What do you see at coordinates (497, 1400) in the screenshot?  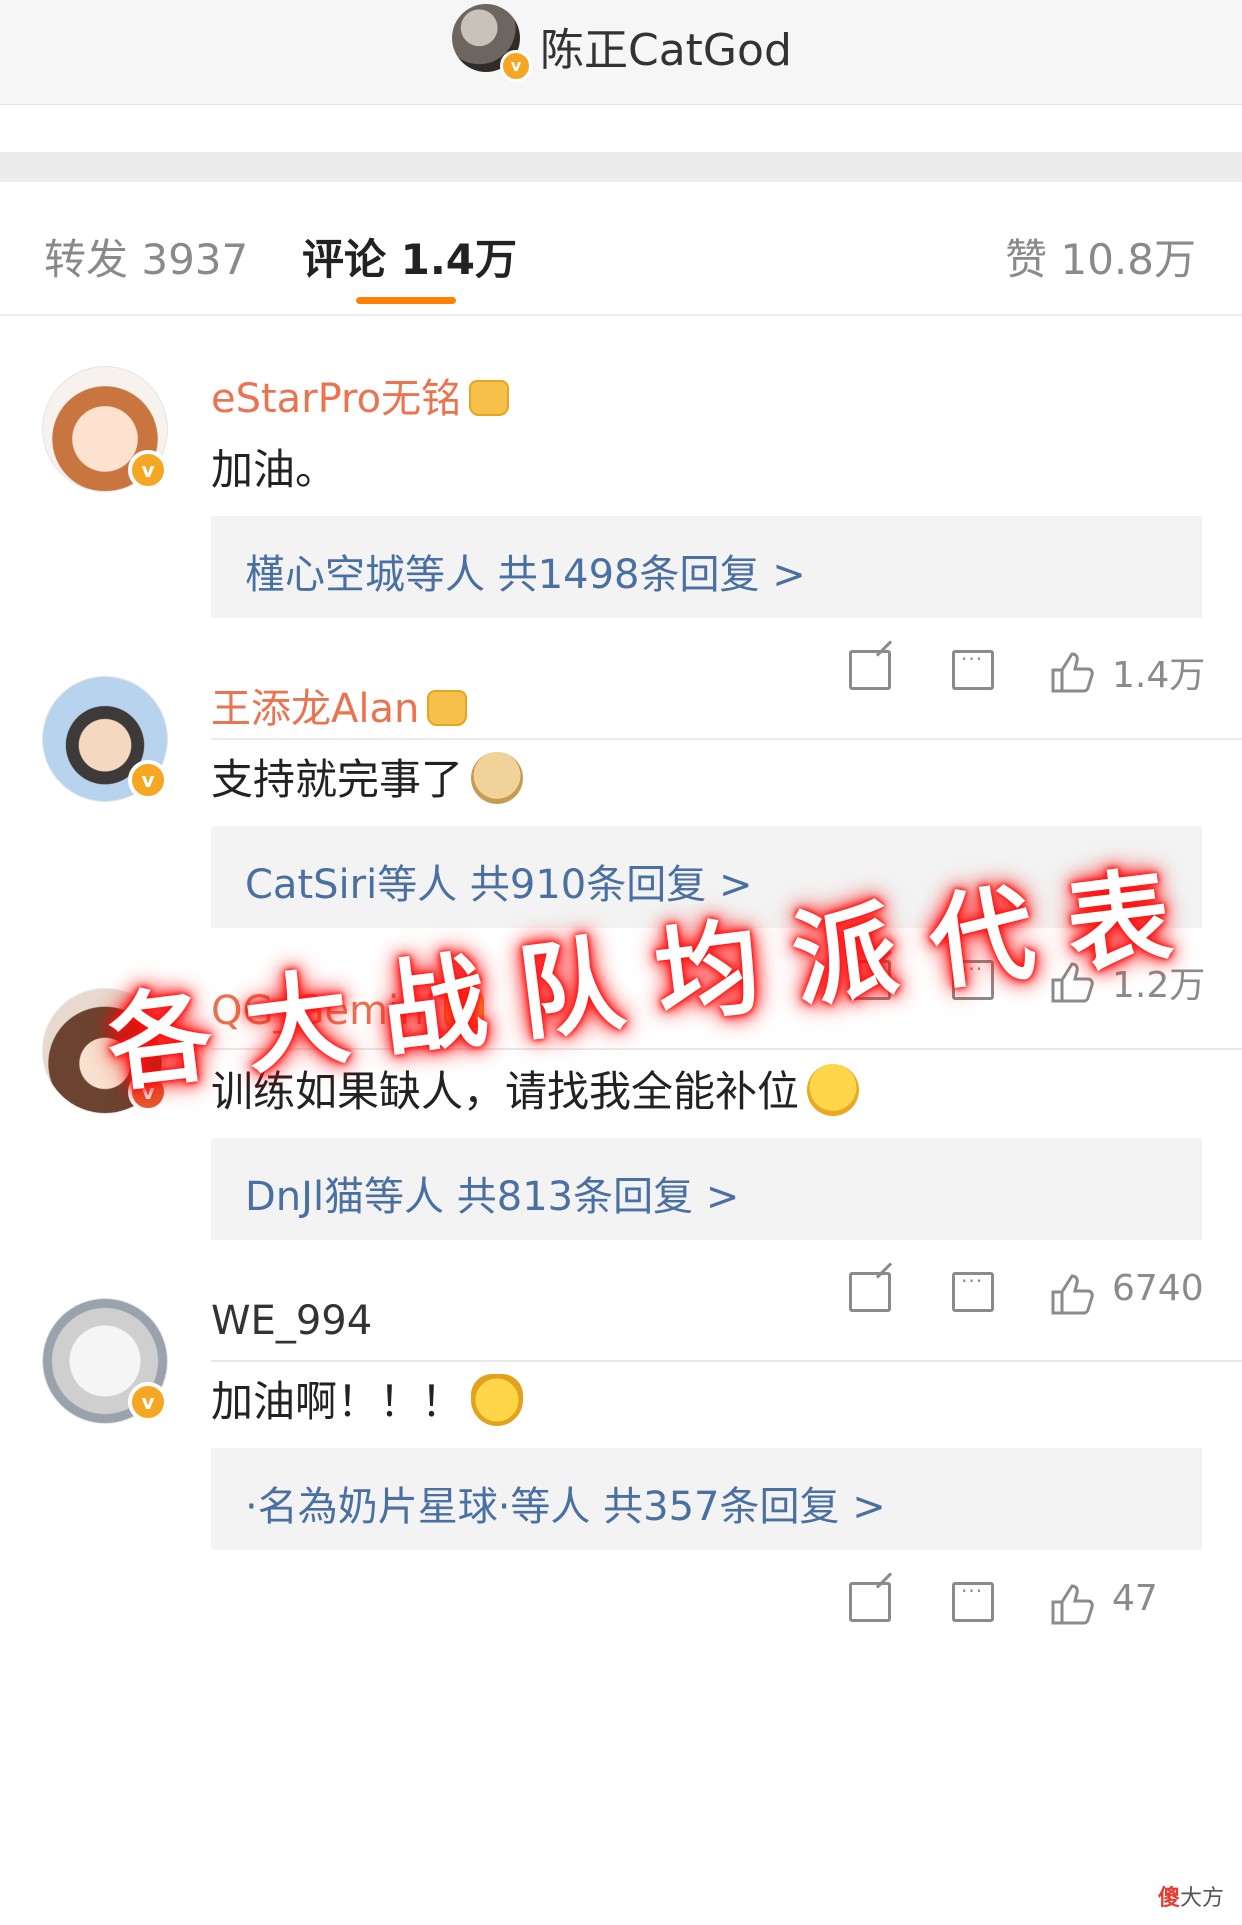 I see `cat-emoji-icon` at bounding box center [497, 1400].